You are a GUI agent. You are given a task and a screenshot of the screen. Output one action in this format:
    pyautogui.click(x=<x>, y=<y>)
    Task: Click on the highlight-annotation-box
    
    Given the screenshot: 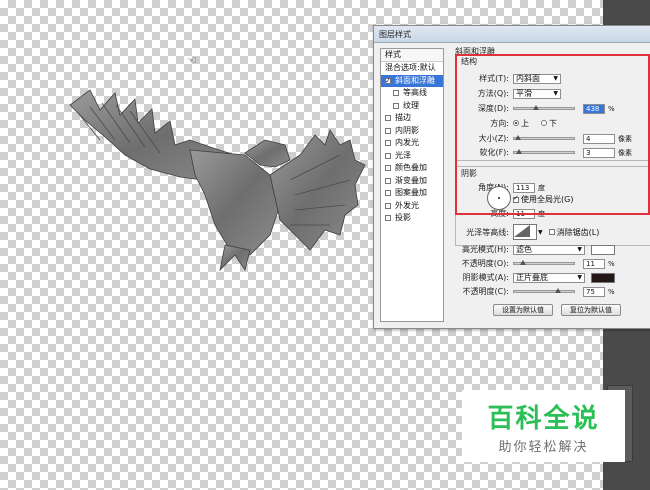 What is the action you would take?
    pyautogui.click(x=552, y=134)
    